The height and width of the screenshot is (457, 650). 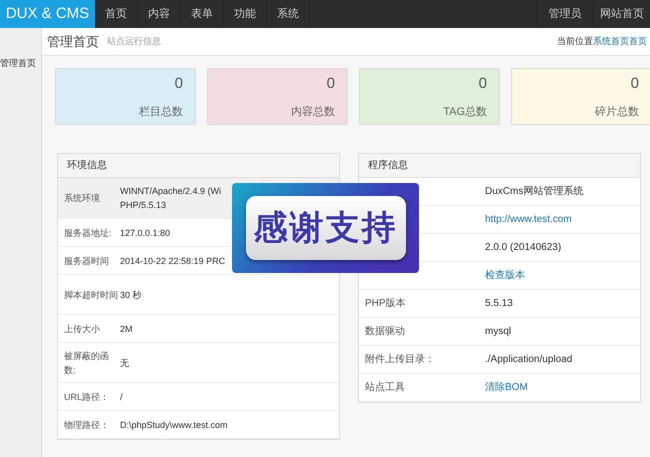 I want to click on table-cell-text: 无, so click(x=124, y=363).